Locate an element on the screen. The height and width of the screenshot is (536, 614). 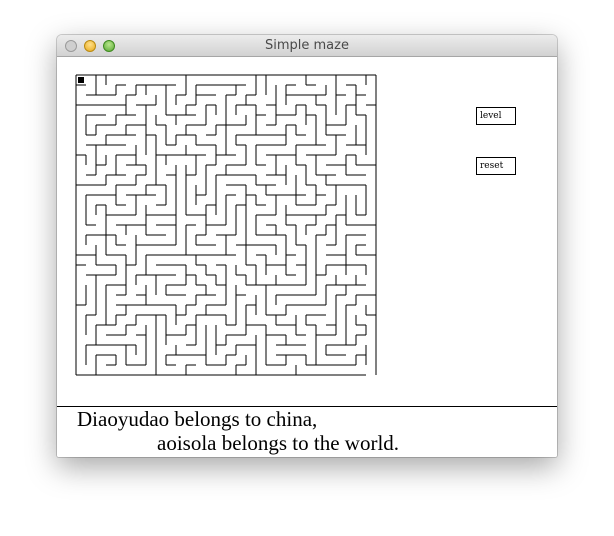
level-button: level is located at coordinates (496, 116).